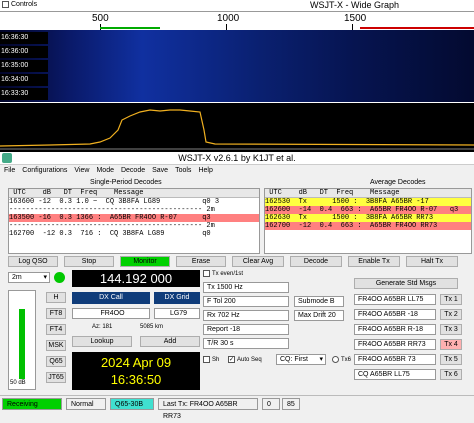 The width and height of the screenshot is (474, 423). What do you see at coordinates (111, 313) in the screenshot?
I see `dx-call-input: FR4OO` at bounding box center [111, 313].